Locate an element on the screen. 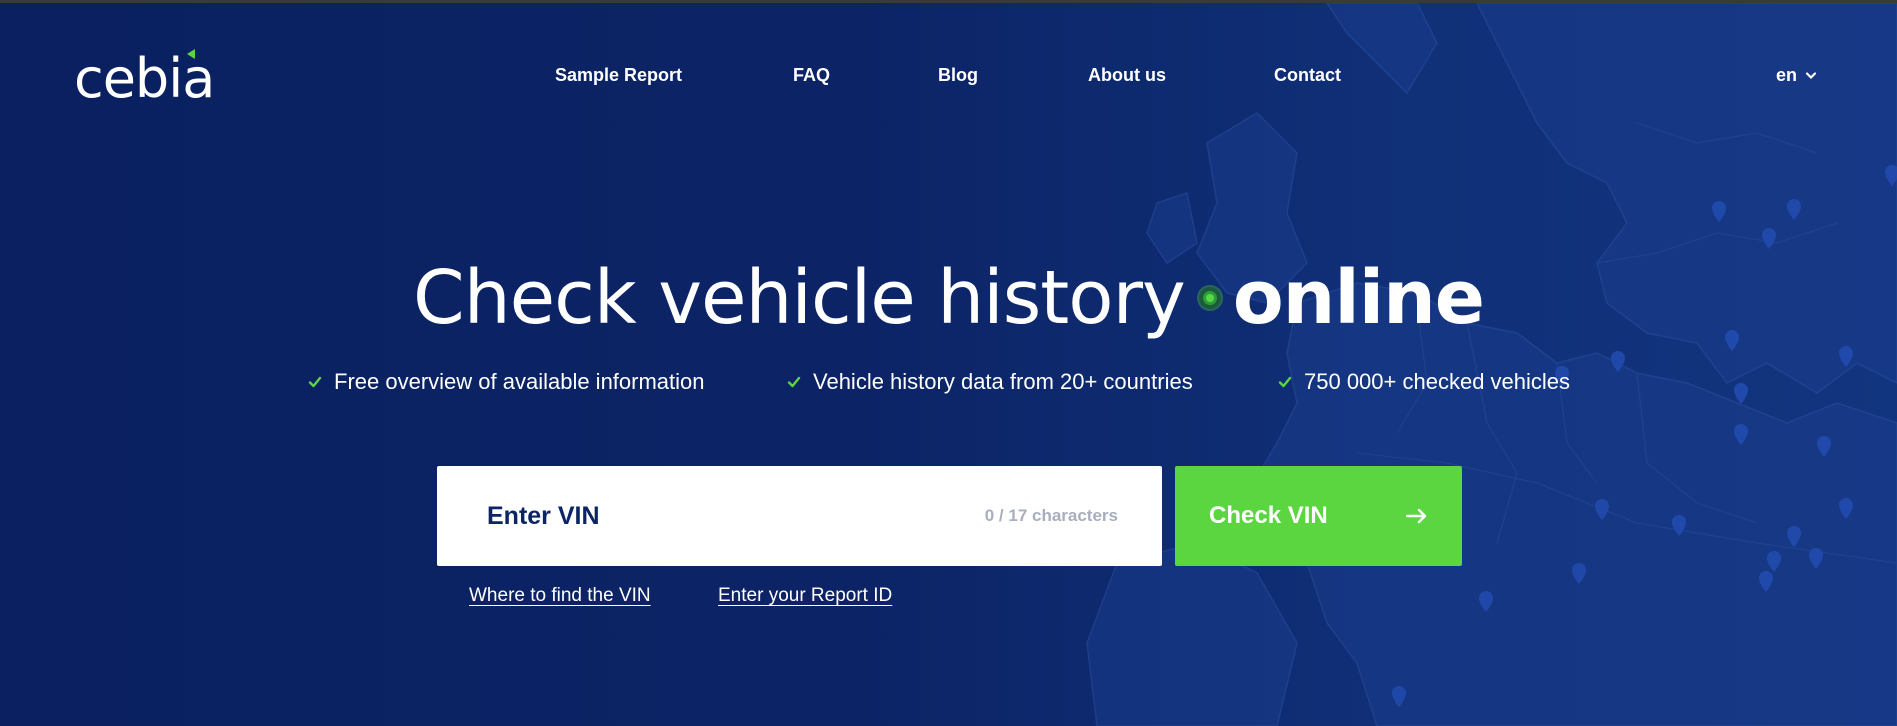  language-selector: en is located at coordinates (1796, 75).